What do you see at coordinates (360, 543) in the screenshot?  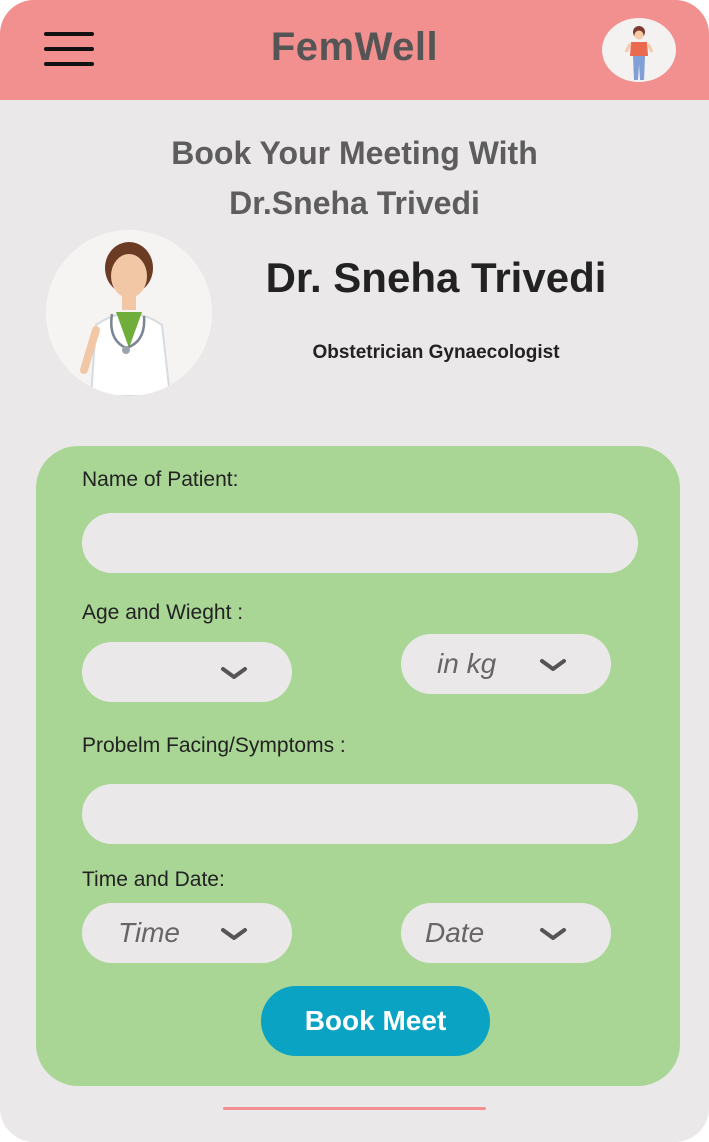 I see `patient-name-input` at bounding box center [360, 543].